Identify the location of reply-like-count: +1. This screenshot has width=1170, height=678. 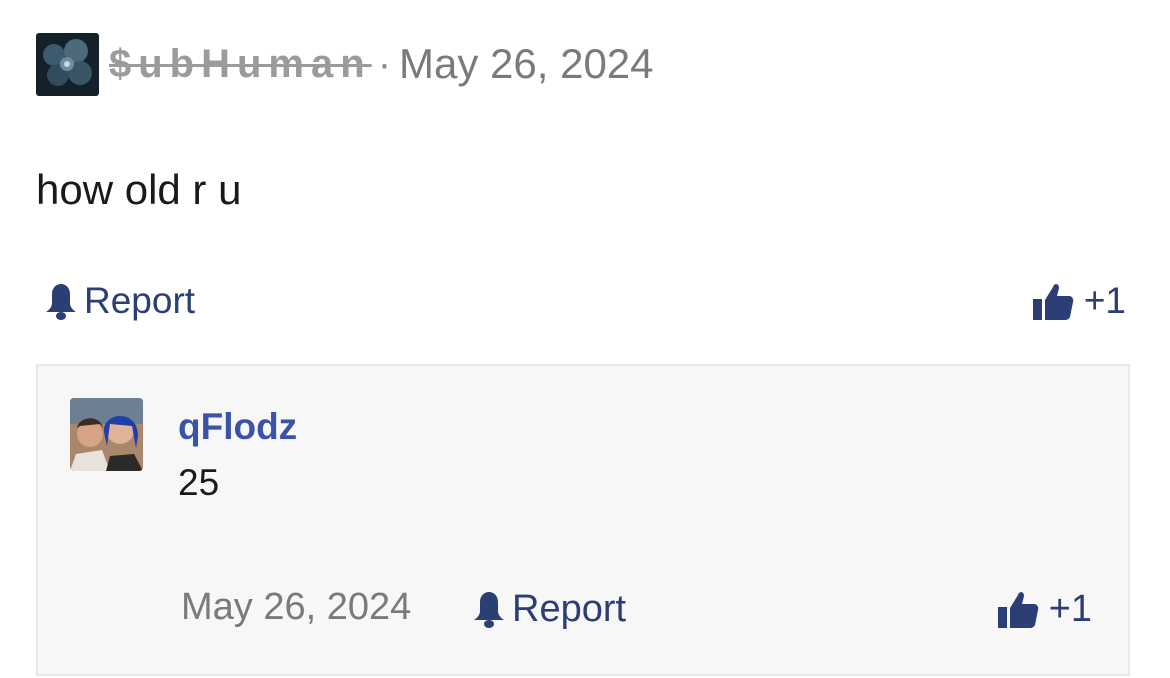
(1070, 608).